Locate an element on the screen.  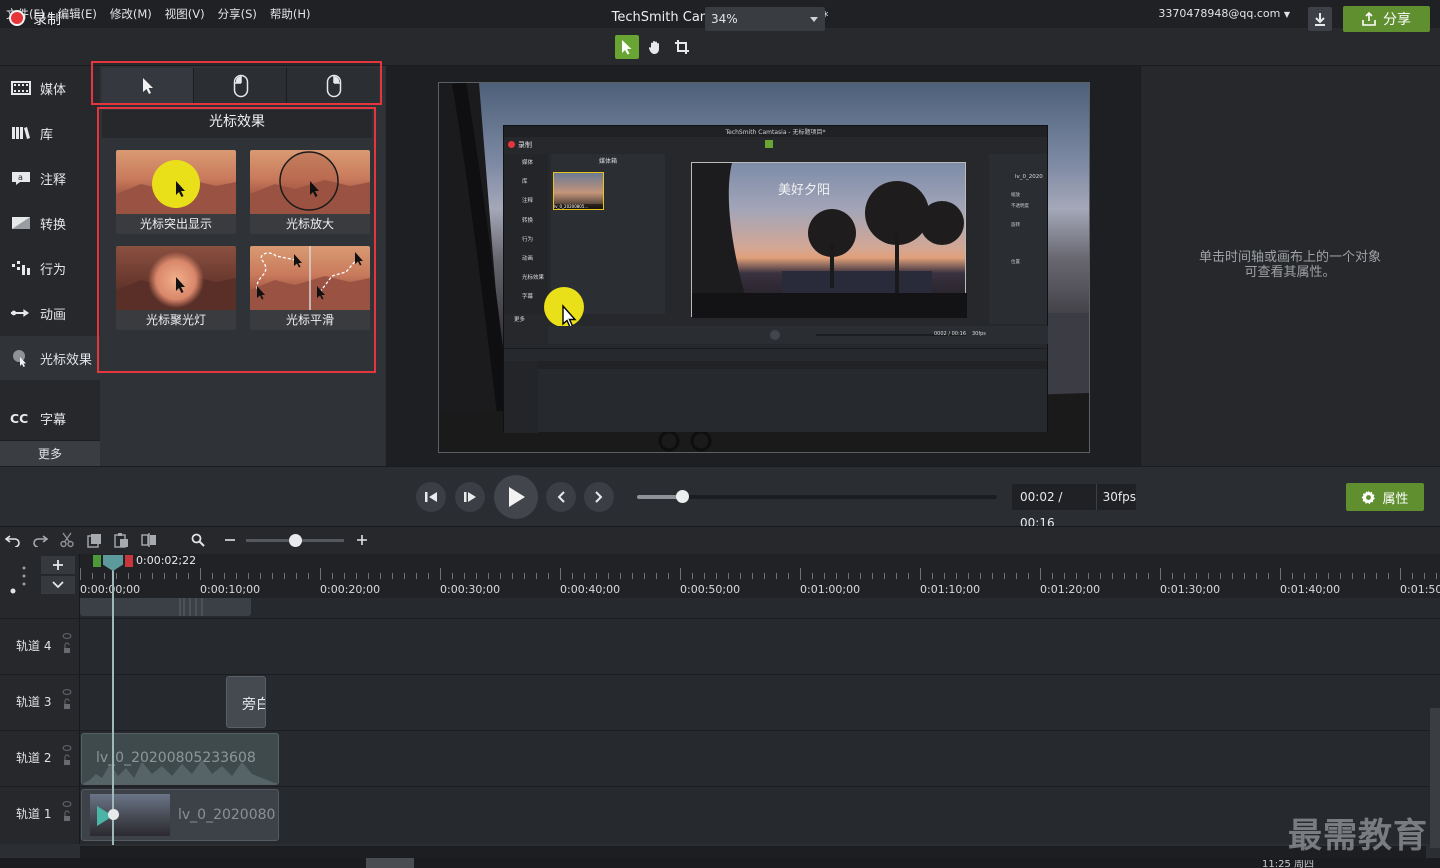
step-back-button is located at coordinates (431, 497).